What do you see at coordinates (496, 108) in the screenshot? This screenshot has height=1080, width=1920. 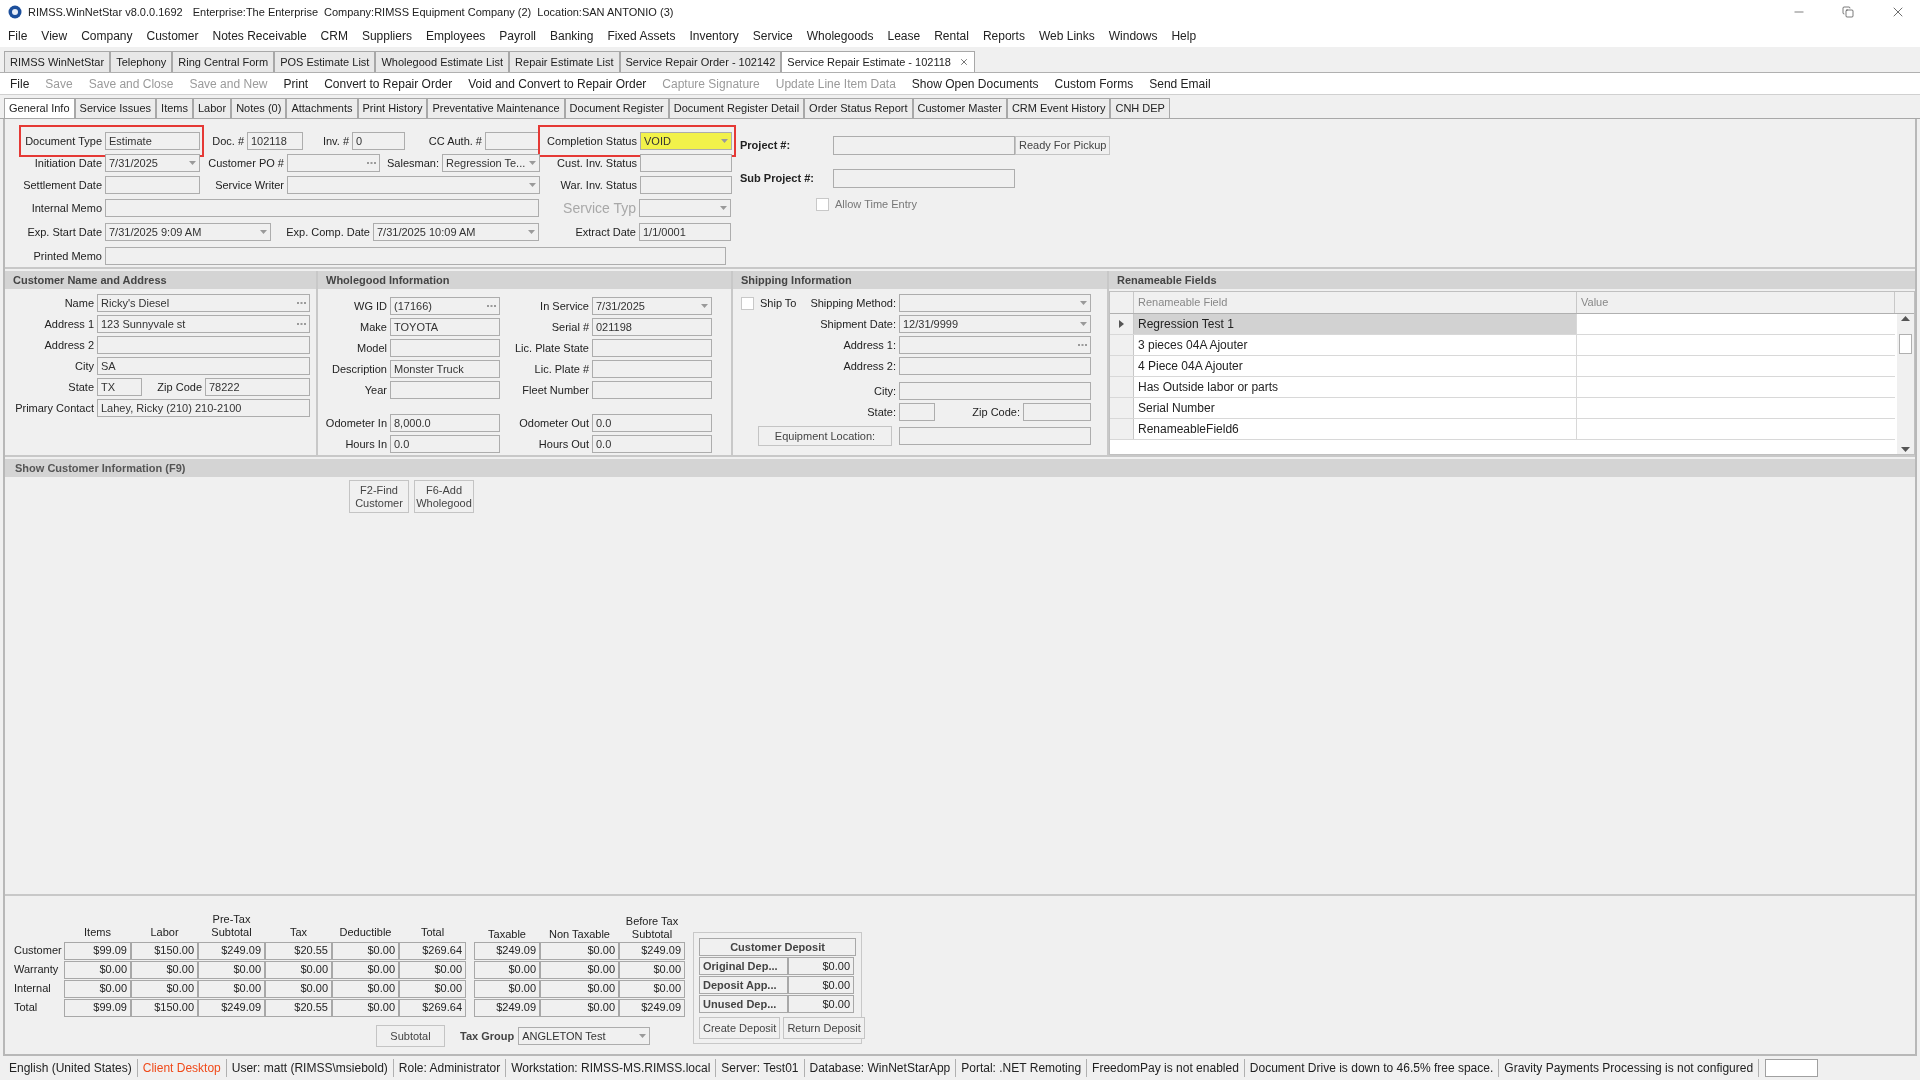 I see `form-tab: Preventative Maintenance` at bounding box center [496, 108].